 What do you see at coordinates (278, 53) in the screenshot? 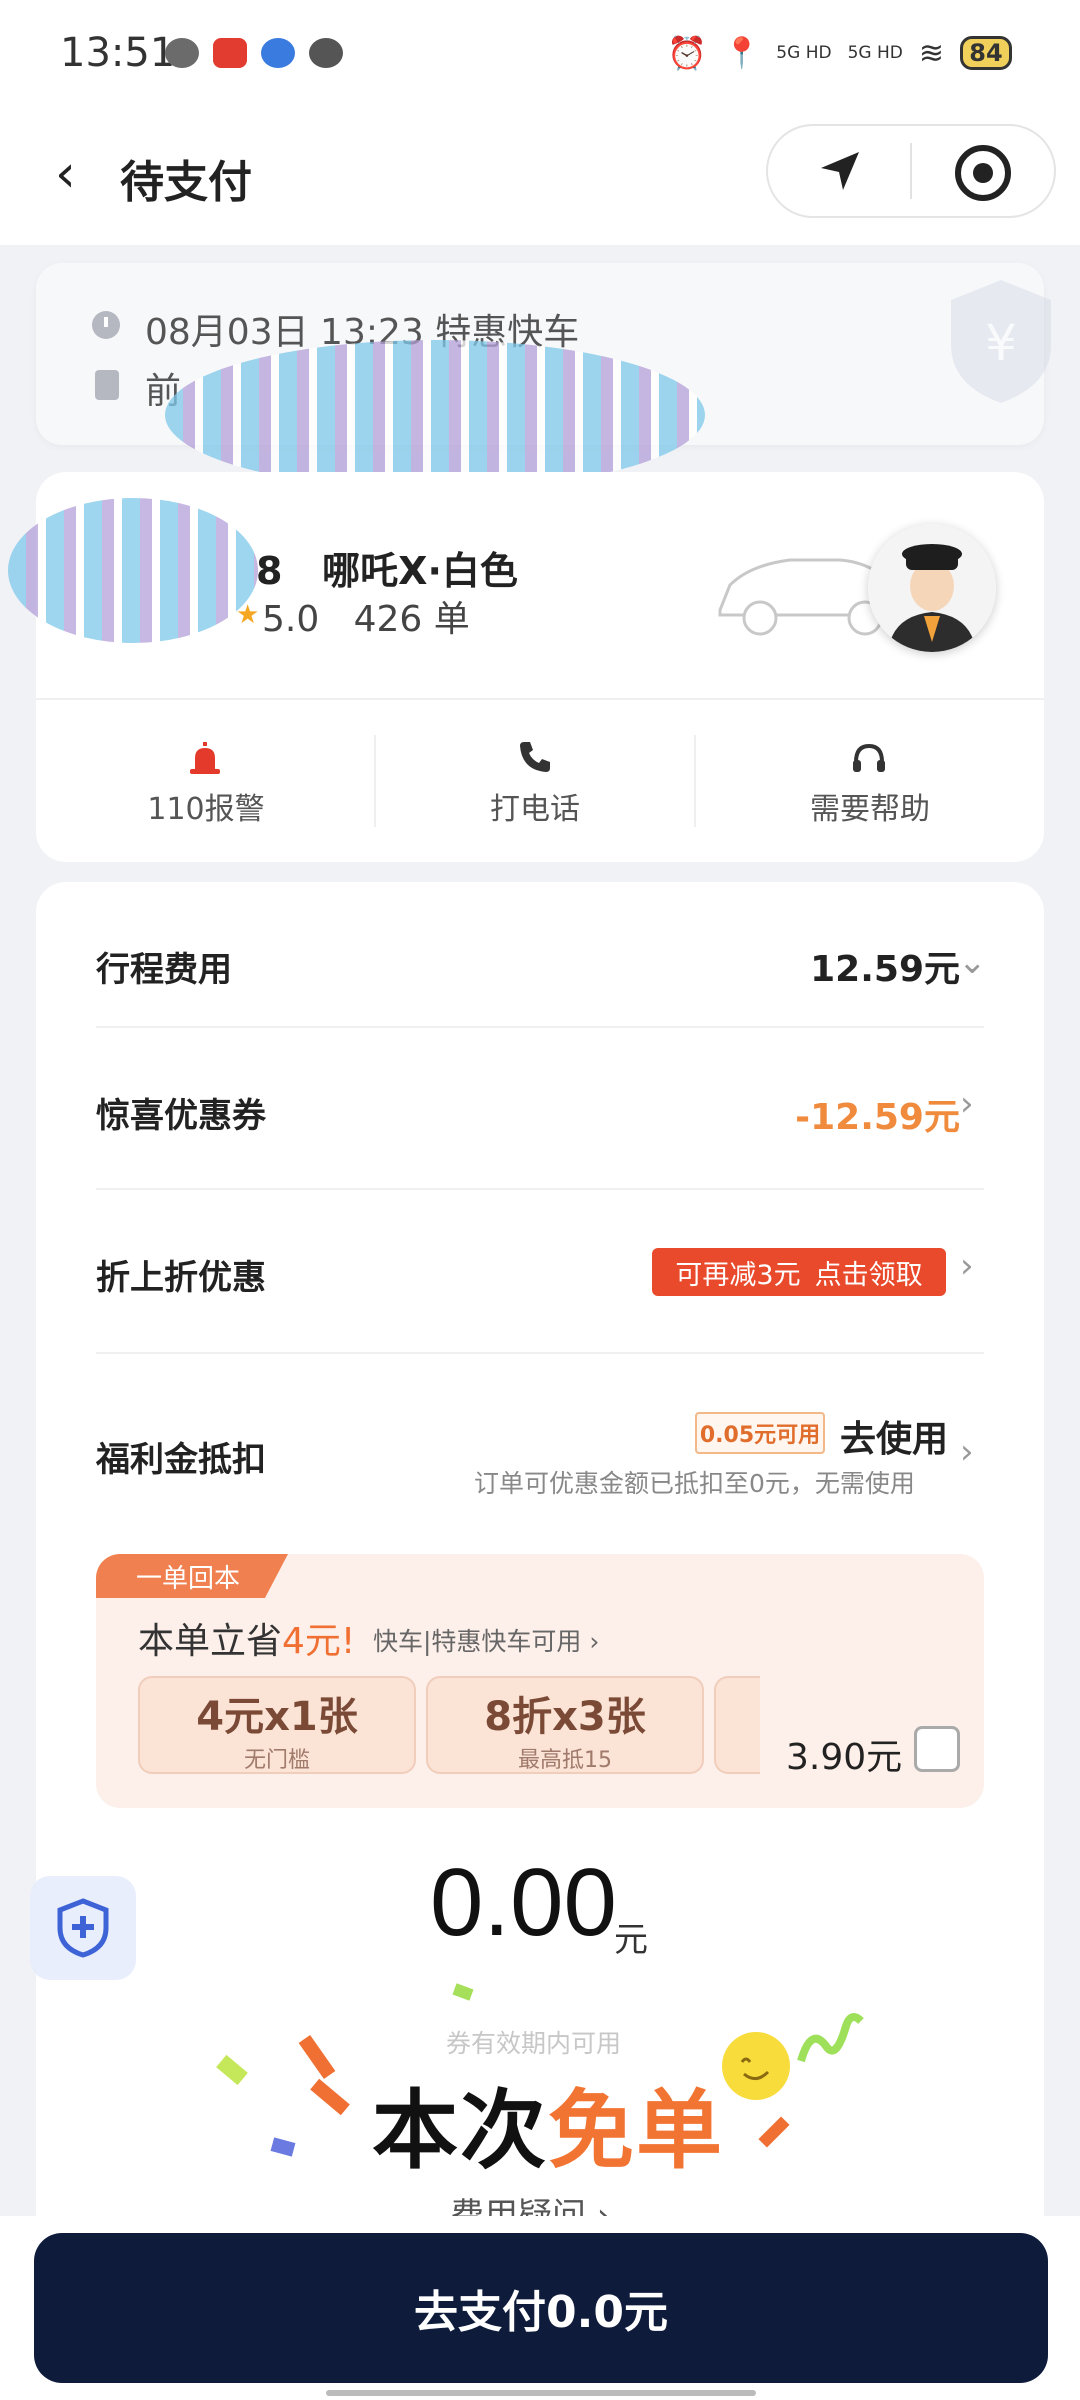
I see `baidu-icon` at bounding box center [278, 53].